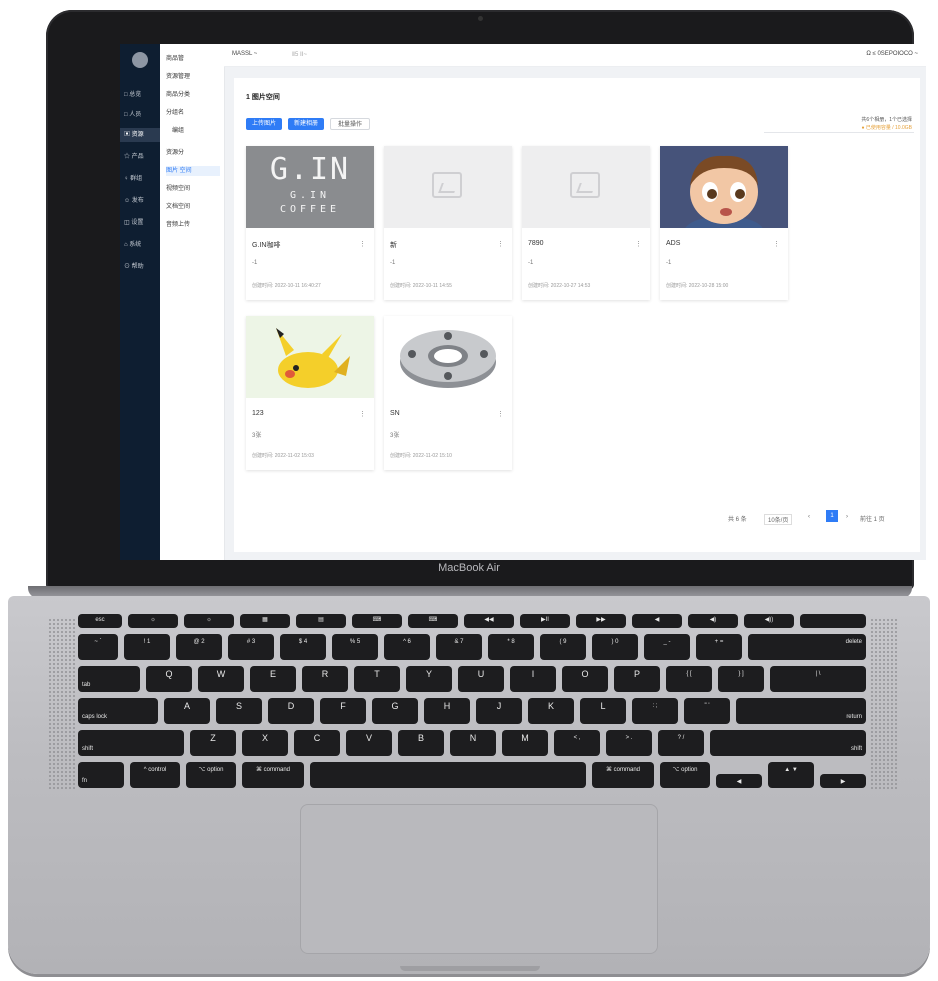 The width and height of the screenshot is (938, 981). What do you see at coordinates (317, 743) in the screenshot?
I see `key: C` at bounding box center [317, 743].